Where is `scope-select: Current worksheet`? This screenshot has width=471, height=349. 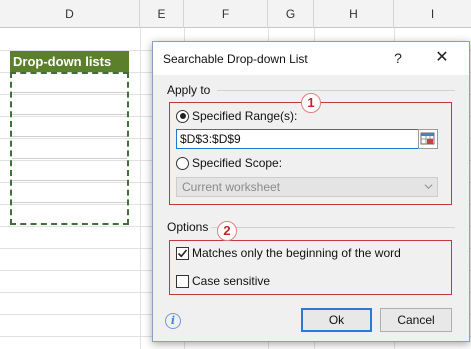 scope-select: Current worksheet is located at coordinates (307, 187).